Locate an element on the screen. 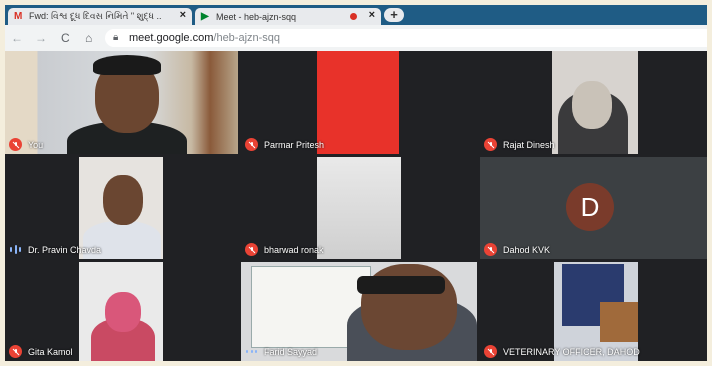 Image resolution: width=712 pixels, height=366 pixels. recording-indicator-icon is located at coordinates (353, 16).